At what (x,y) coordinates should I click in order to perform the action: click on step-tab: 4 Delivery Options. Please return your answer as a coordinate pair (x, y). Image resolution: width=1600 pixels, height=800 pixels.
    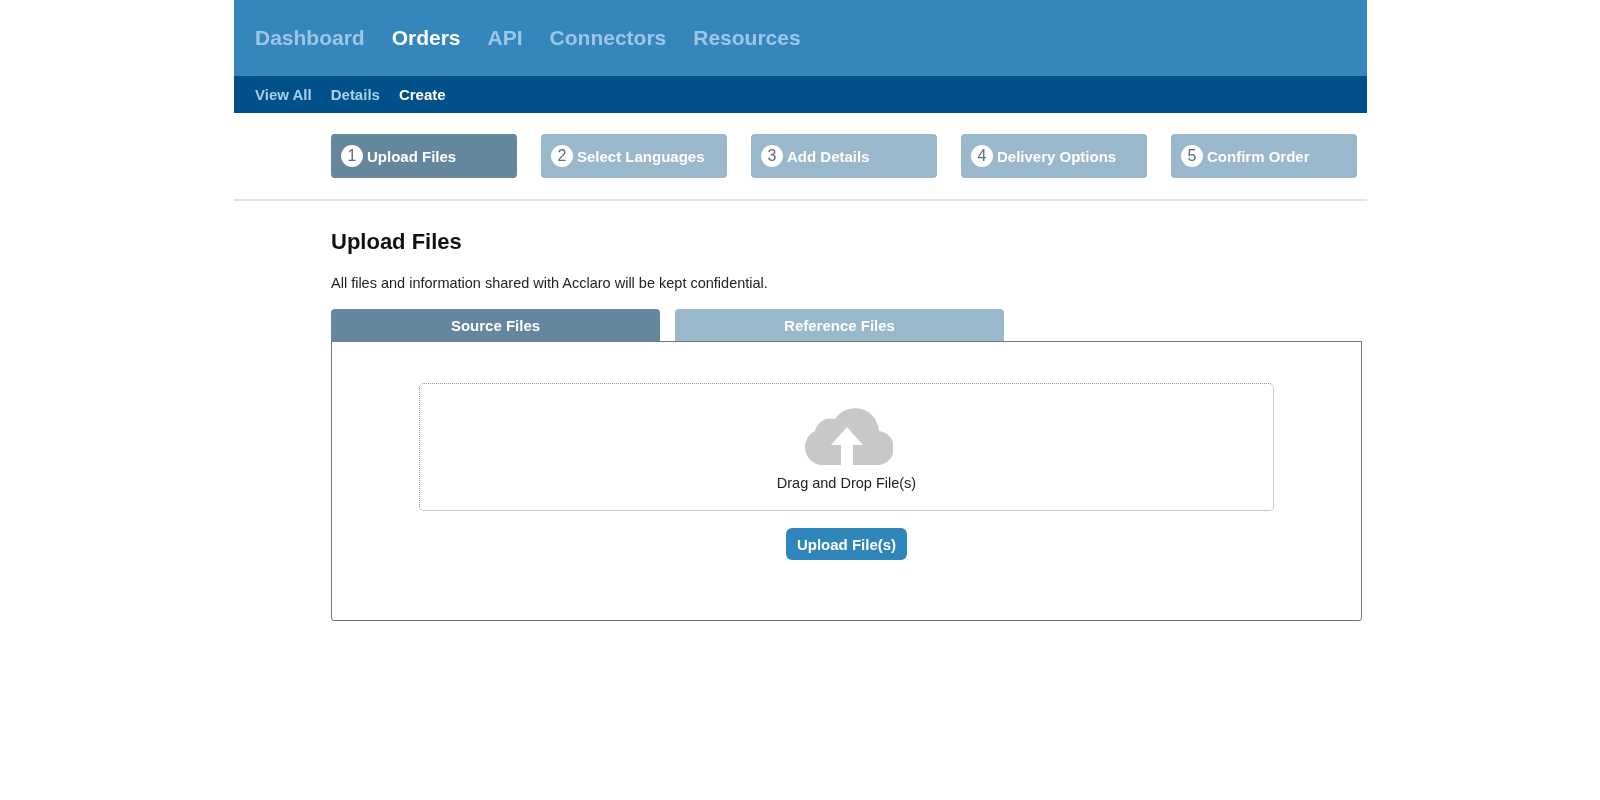
    Looking at the image, I should click on (1054, 156).